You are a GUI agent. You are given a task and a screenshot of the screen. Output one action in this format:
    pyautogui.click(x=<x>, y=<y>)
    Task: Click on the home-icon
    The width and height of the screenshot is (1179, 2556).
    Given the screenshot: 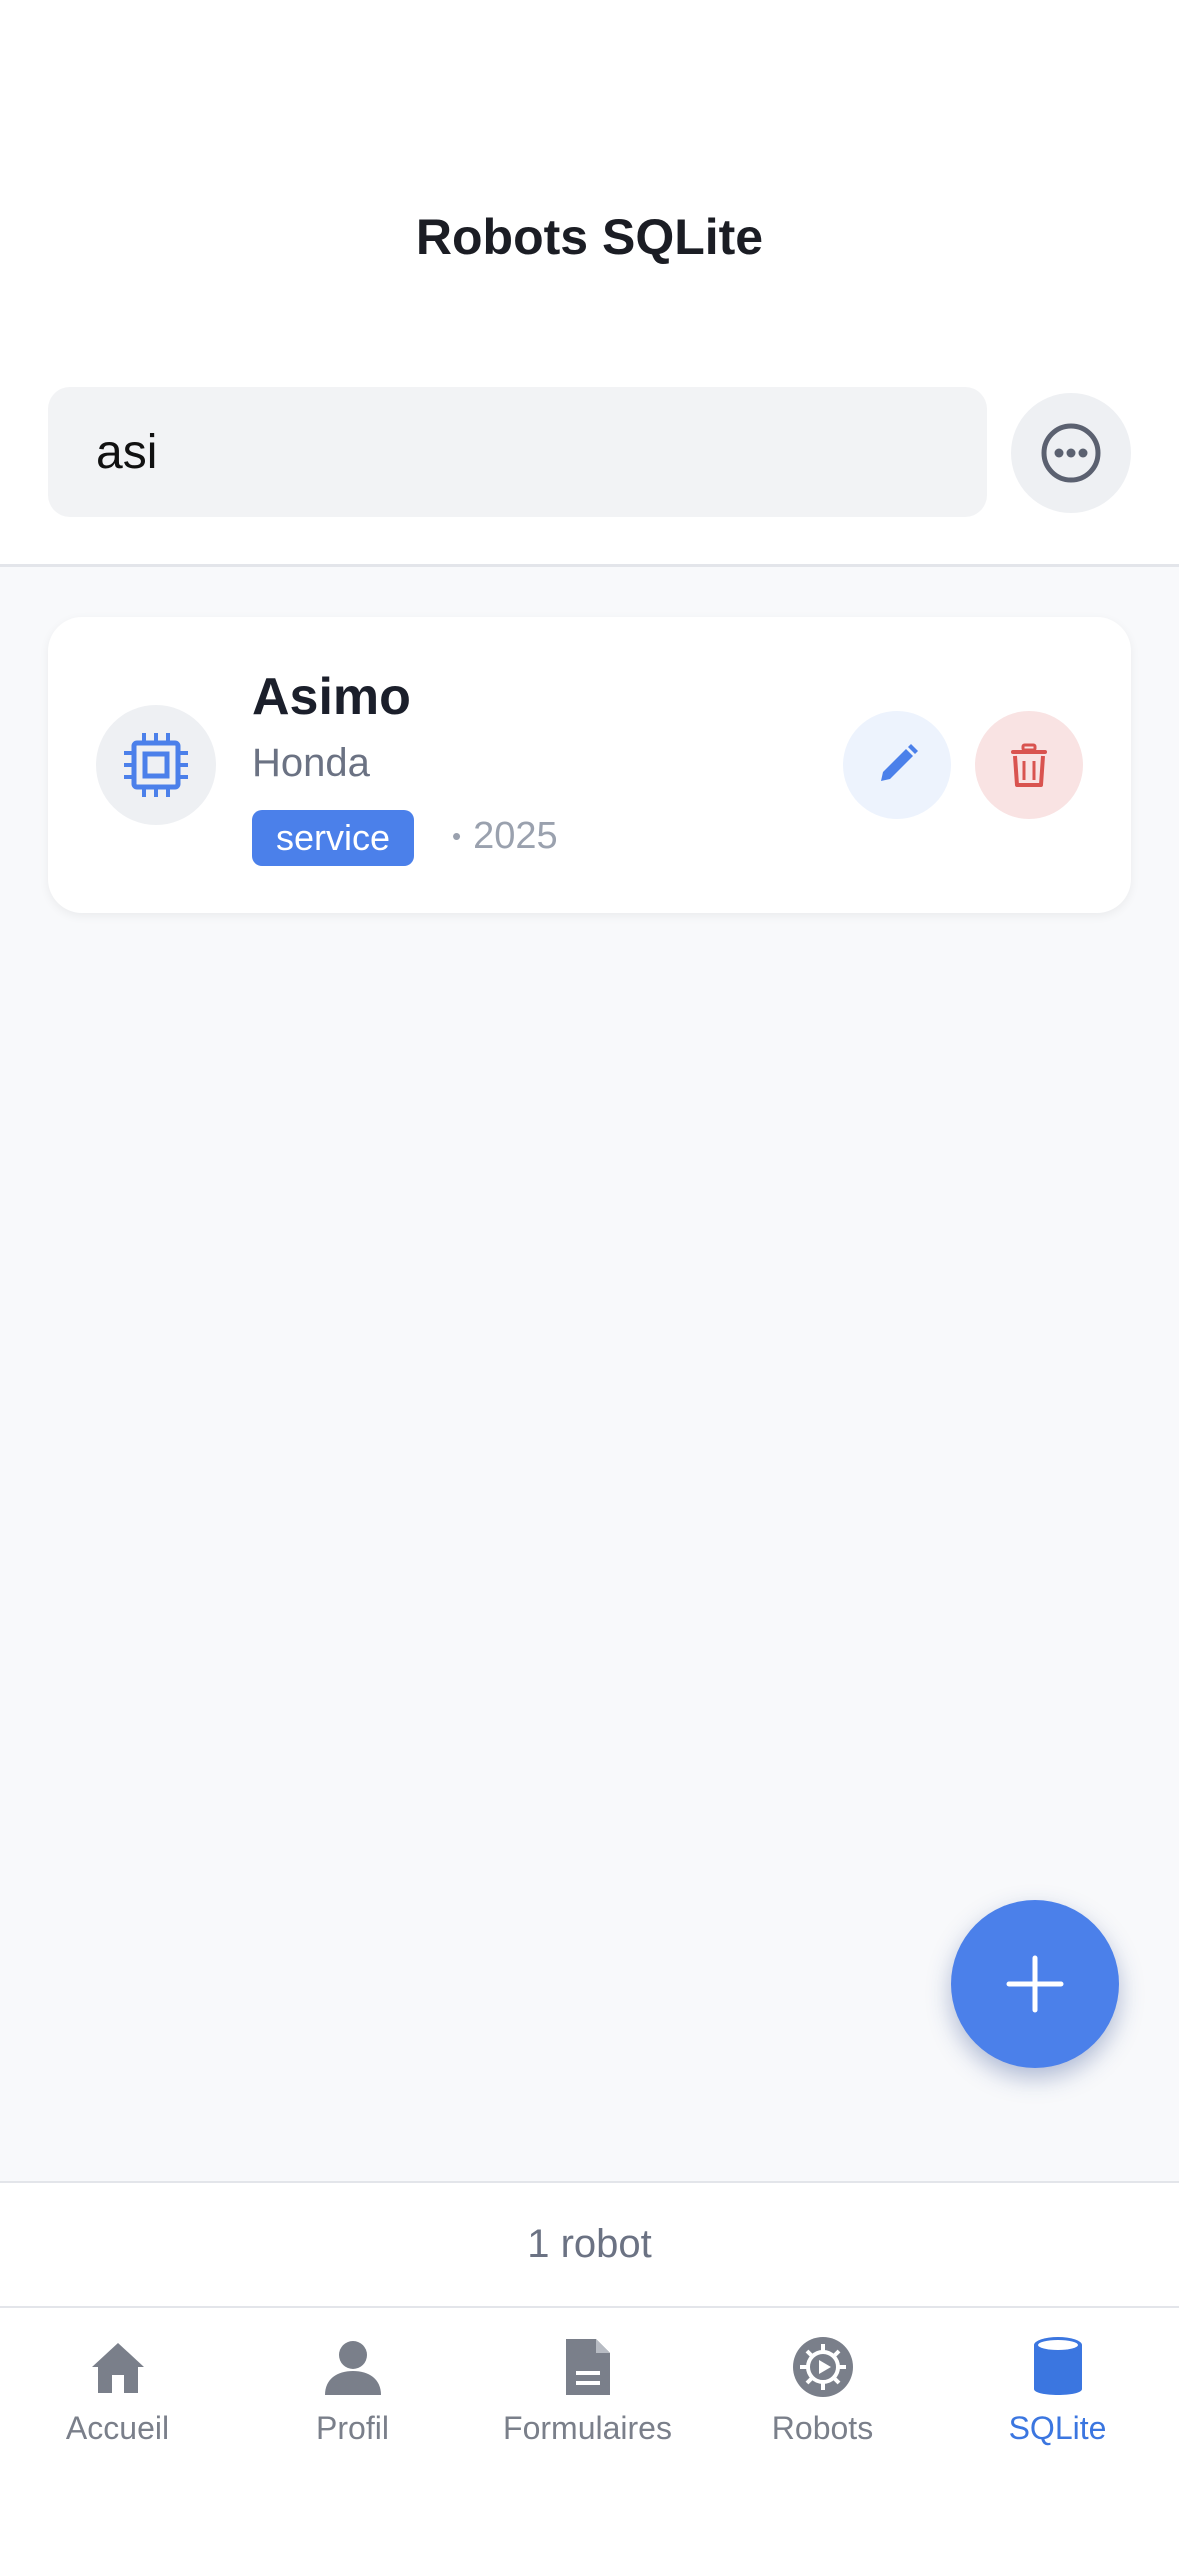 What is the action you would take?
    pyautogui.click(x=117, y=2368)
    